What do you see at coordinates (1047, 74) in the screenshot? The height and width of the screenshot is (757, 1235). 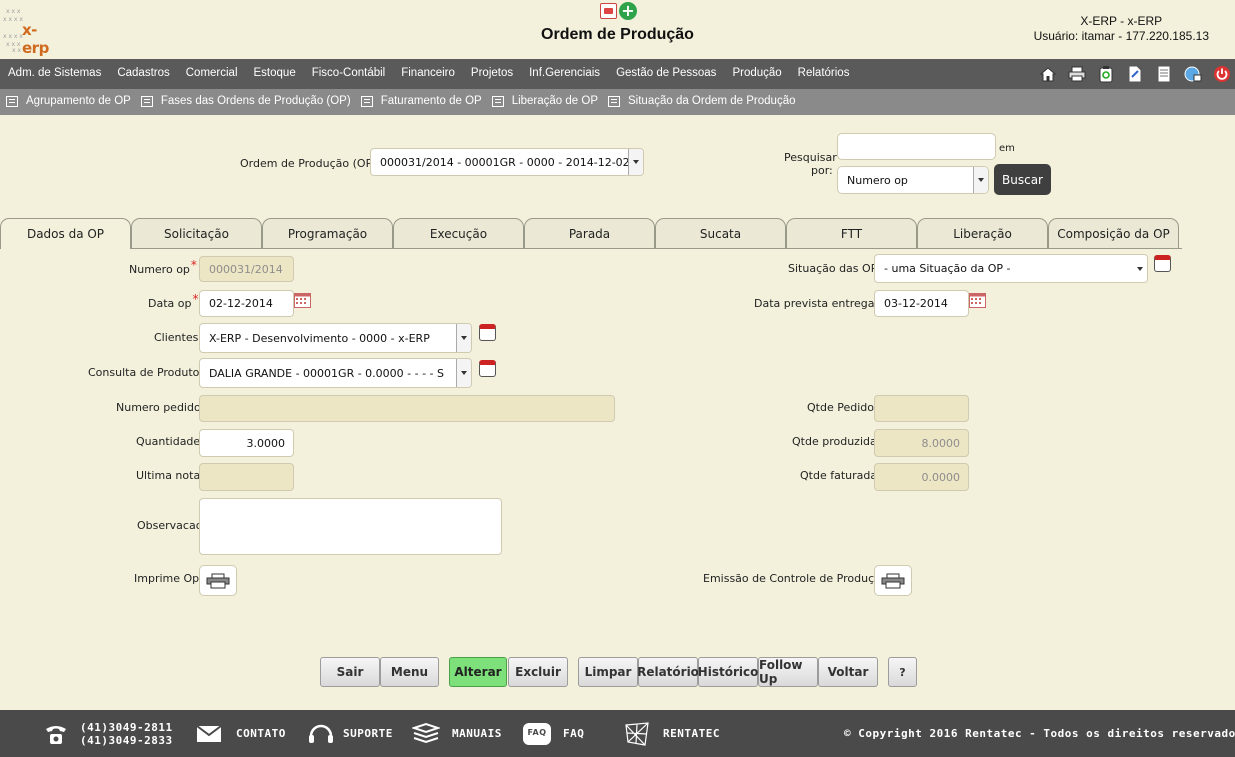 I see `home-icon` at bounding box center [1047, 74].